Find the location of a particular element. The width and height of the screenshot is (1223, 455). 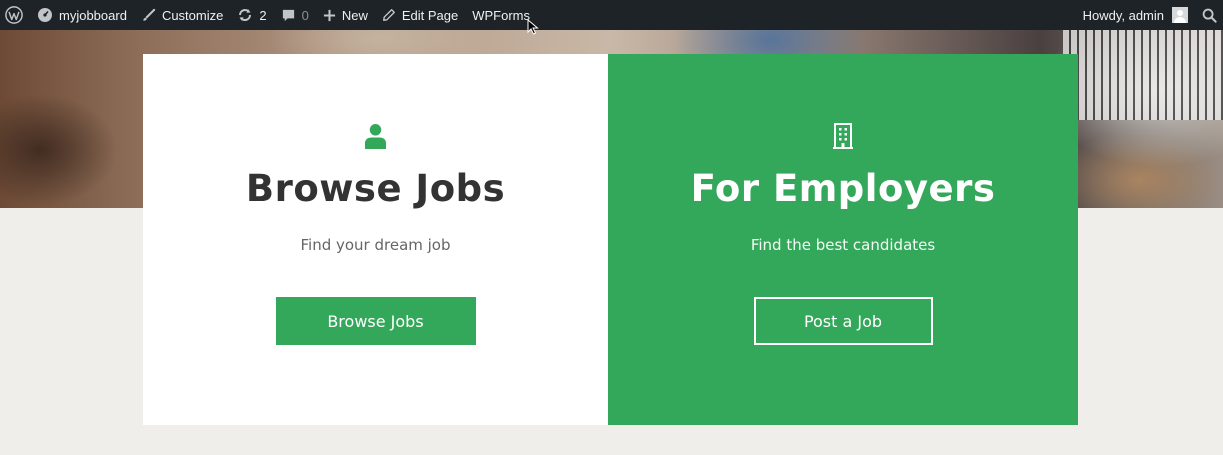

howdy-greeting: Howdy, admin is located at coordinates (1123, 15).